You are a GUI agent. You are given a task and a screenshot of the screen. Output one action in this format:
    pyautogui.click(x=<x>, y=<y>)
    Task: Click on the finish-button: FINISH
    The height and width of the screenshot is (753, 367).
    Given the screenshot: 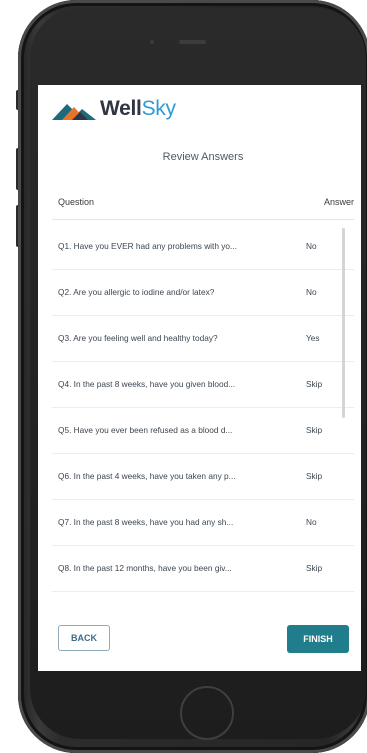 What is the action you would take?
    pyautogui.click(x=318, y=639)
    